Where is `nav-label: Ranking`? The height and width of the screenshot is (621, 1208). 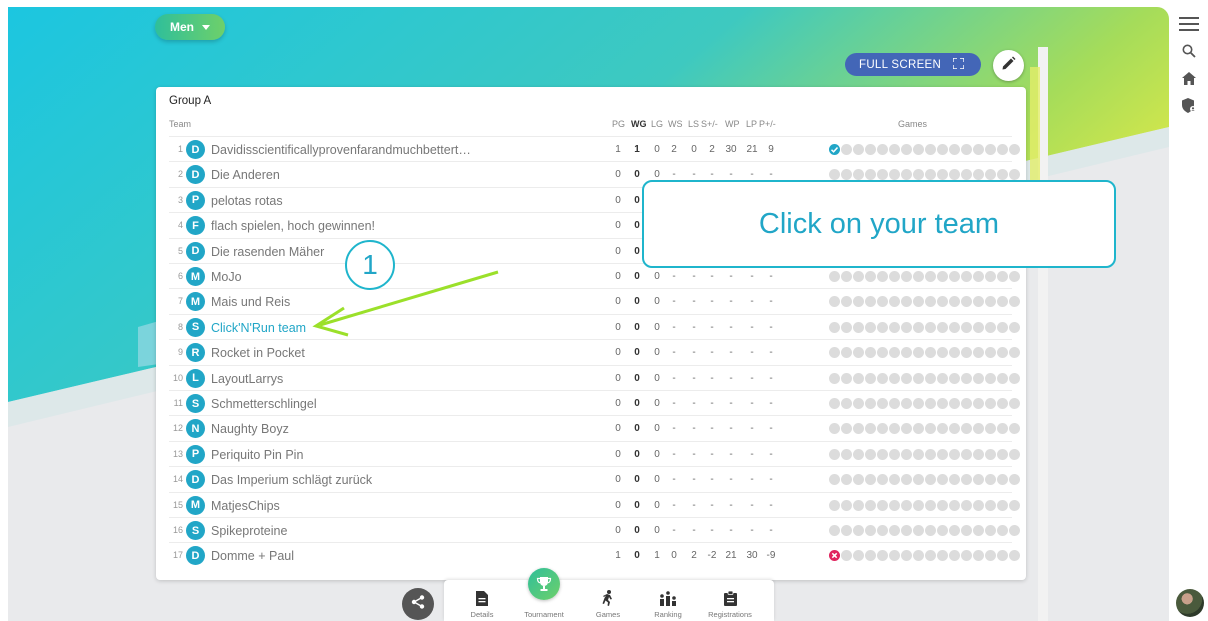
nav-label: Ranking is located at coordinates (668, 614).